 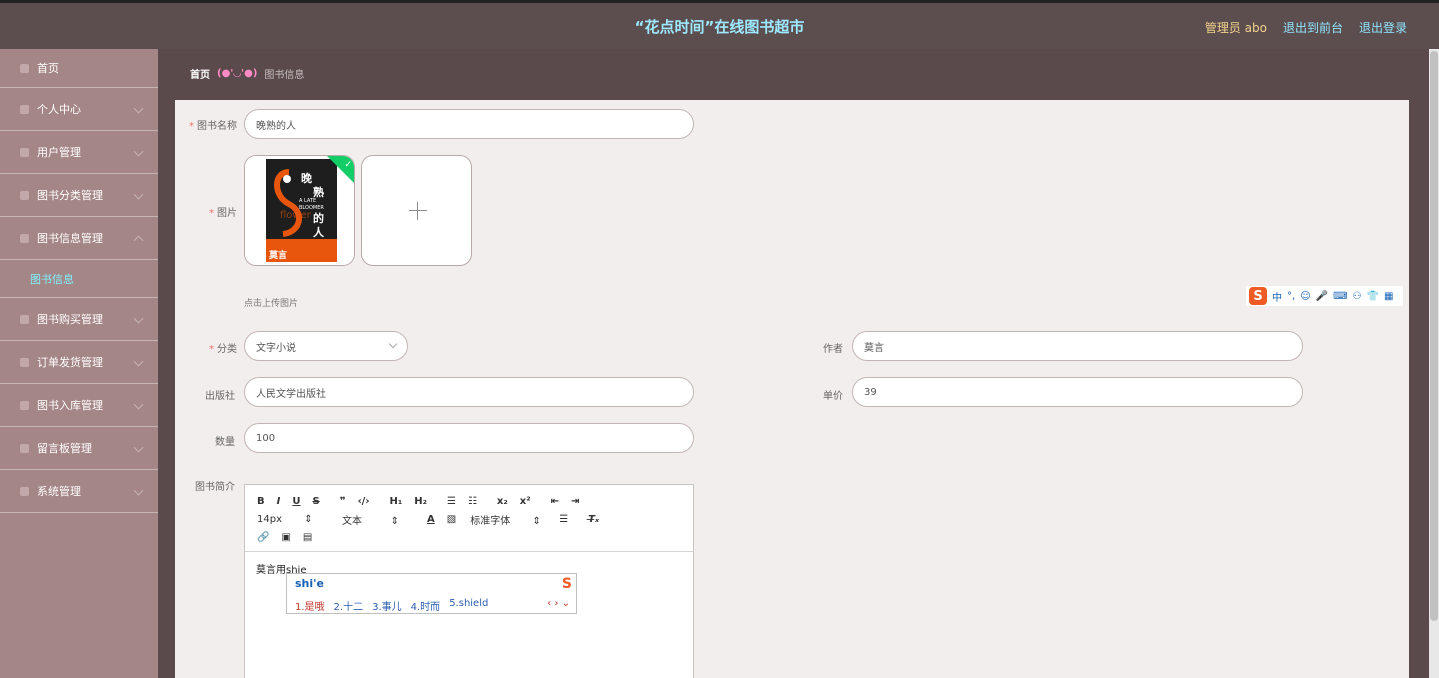 What do you see at coordinates (833, 396) in the screenshot?
I see `price-label: 单价` at bounding box center [833, 396].